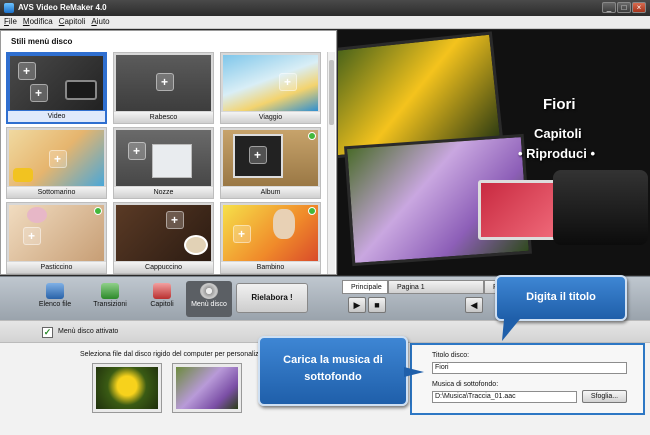  I want to click on menu-file: File, so click(9, 21).